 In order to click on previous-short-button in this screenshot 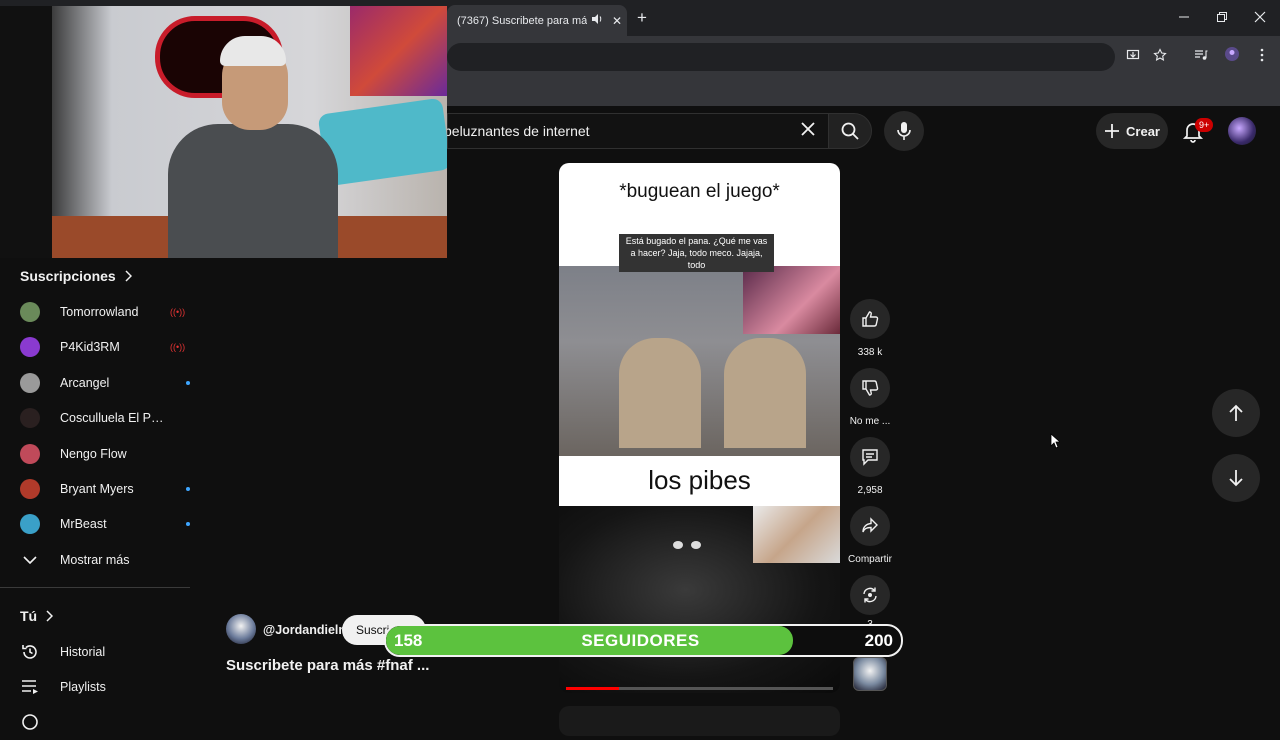, I will do `click(1236, 413)`.